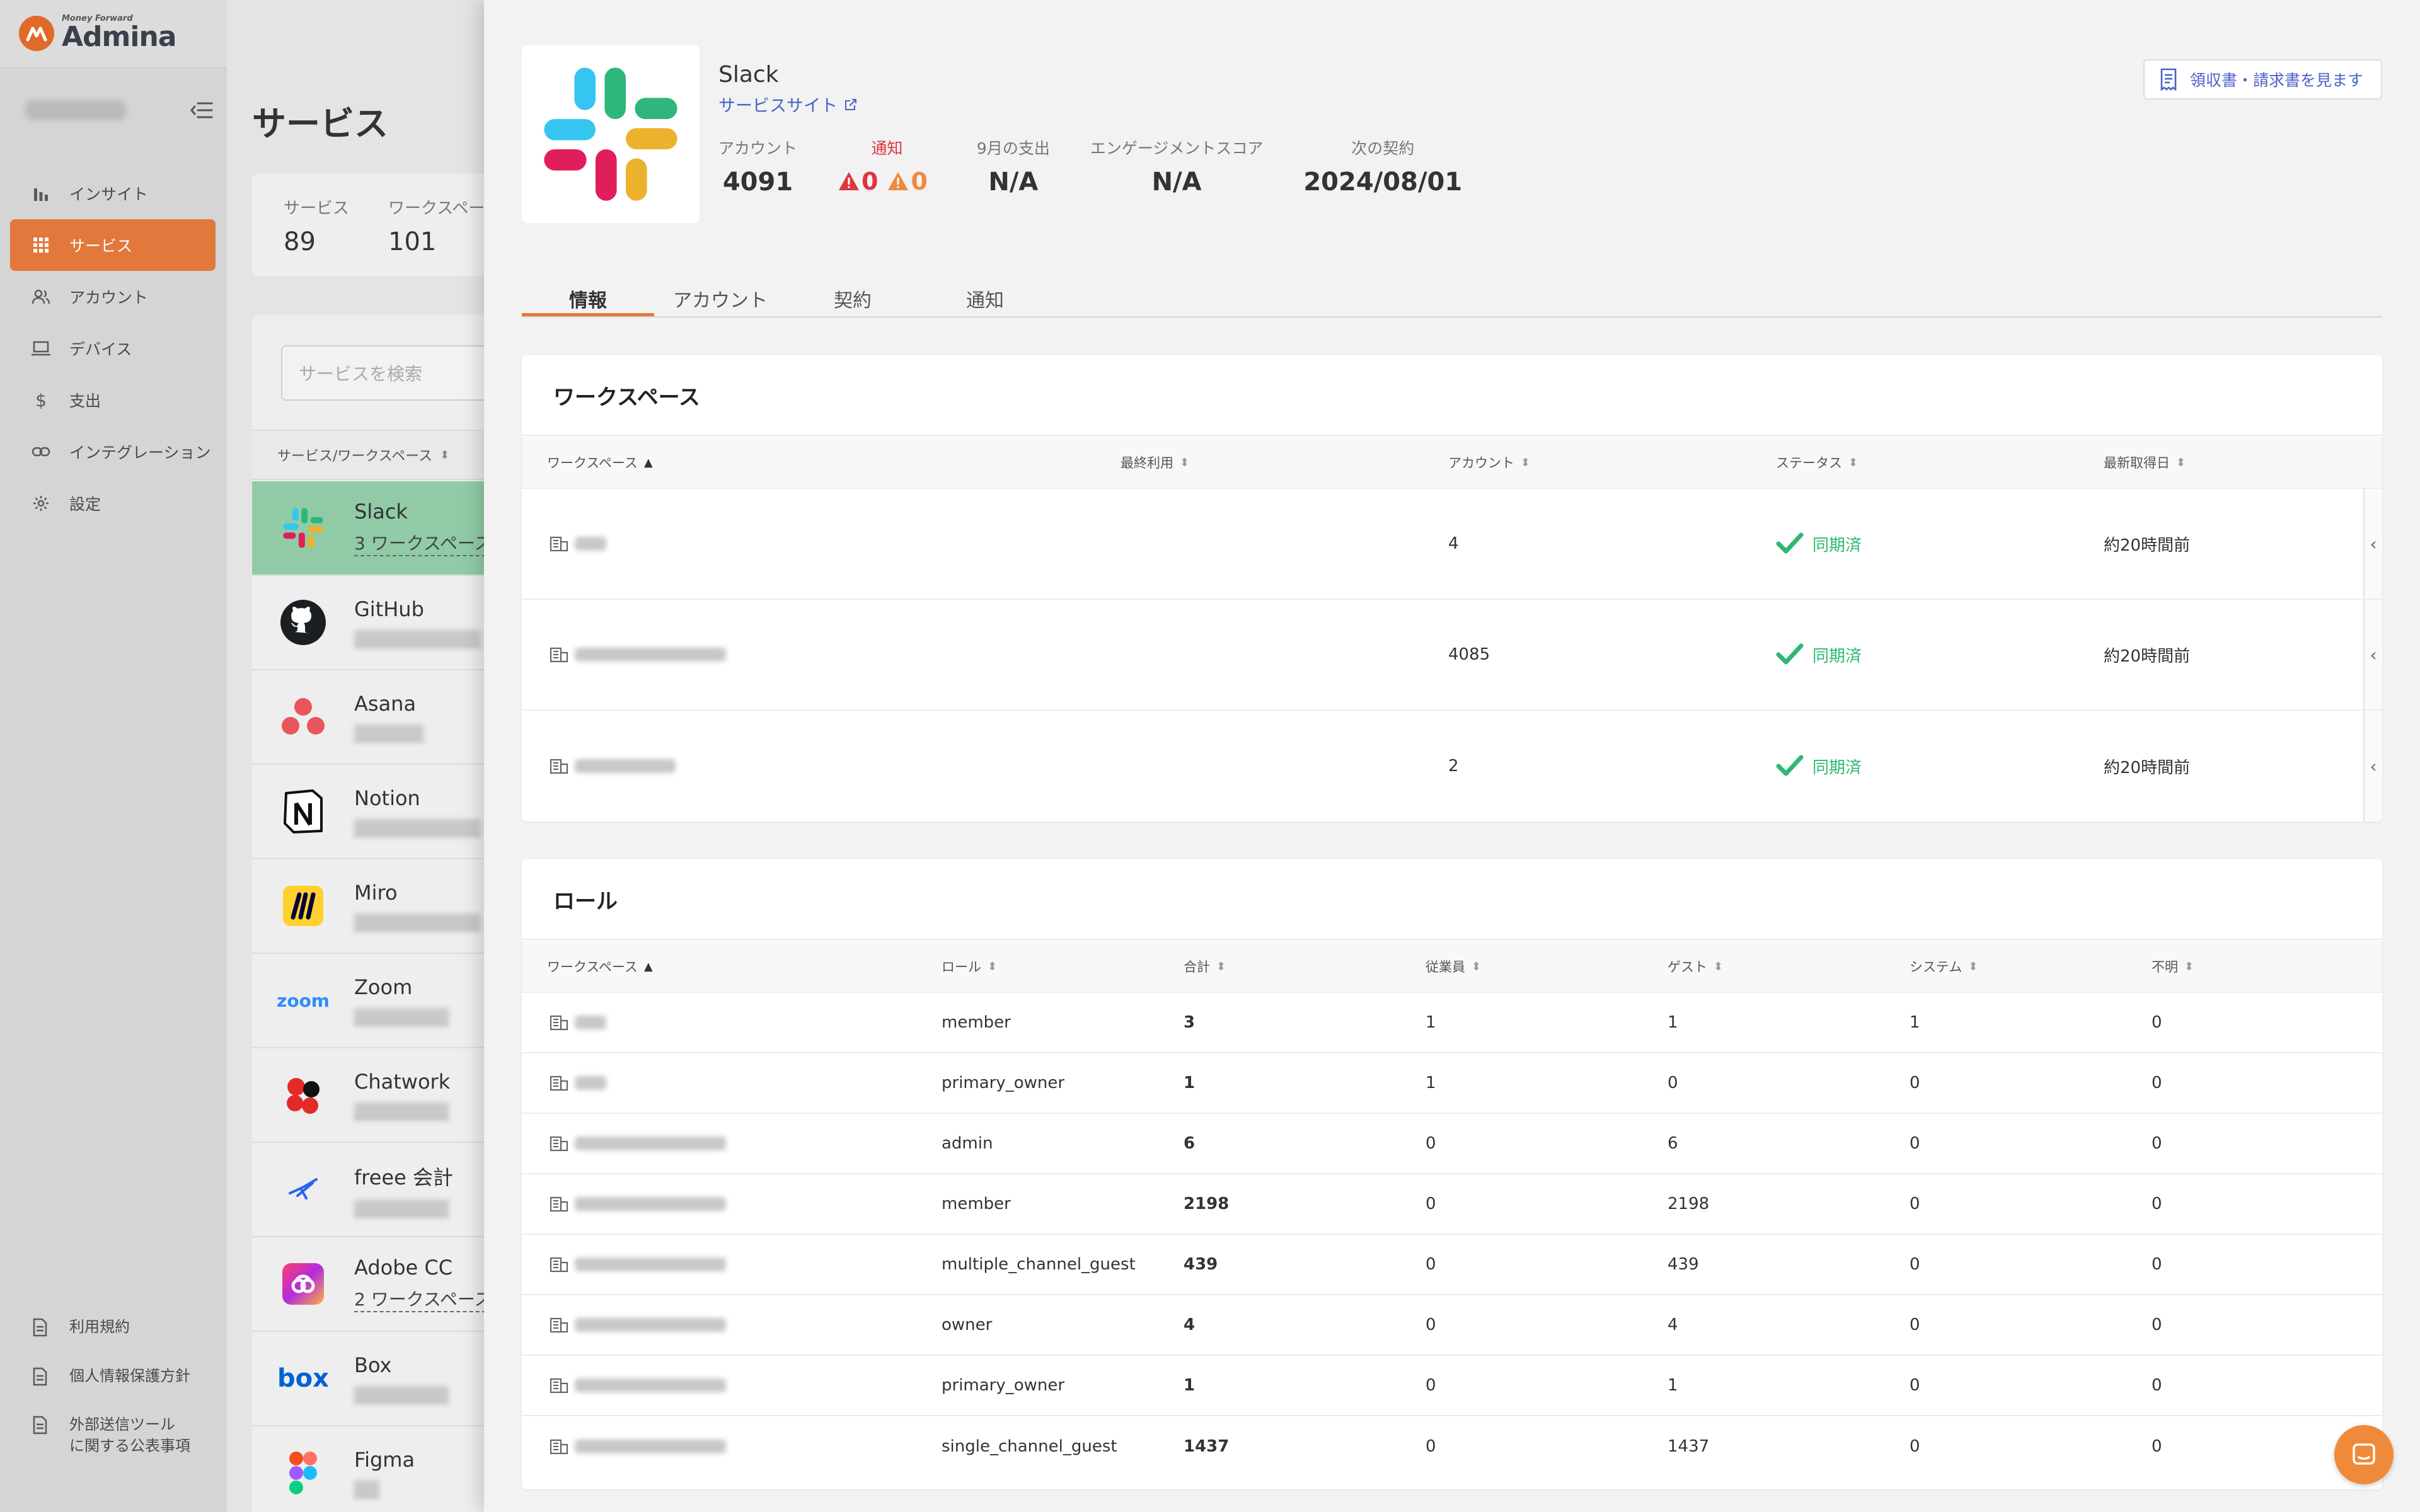 This screenshot has height=1512, width=2420. Describe the element at coordinates (1452, 766) in the screenshot. I see `table-row: 2 同期済 約20時間前 ‹` at that location.